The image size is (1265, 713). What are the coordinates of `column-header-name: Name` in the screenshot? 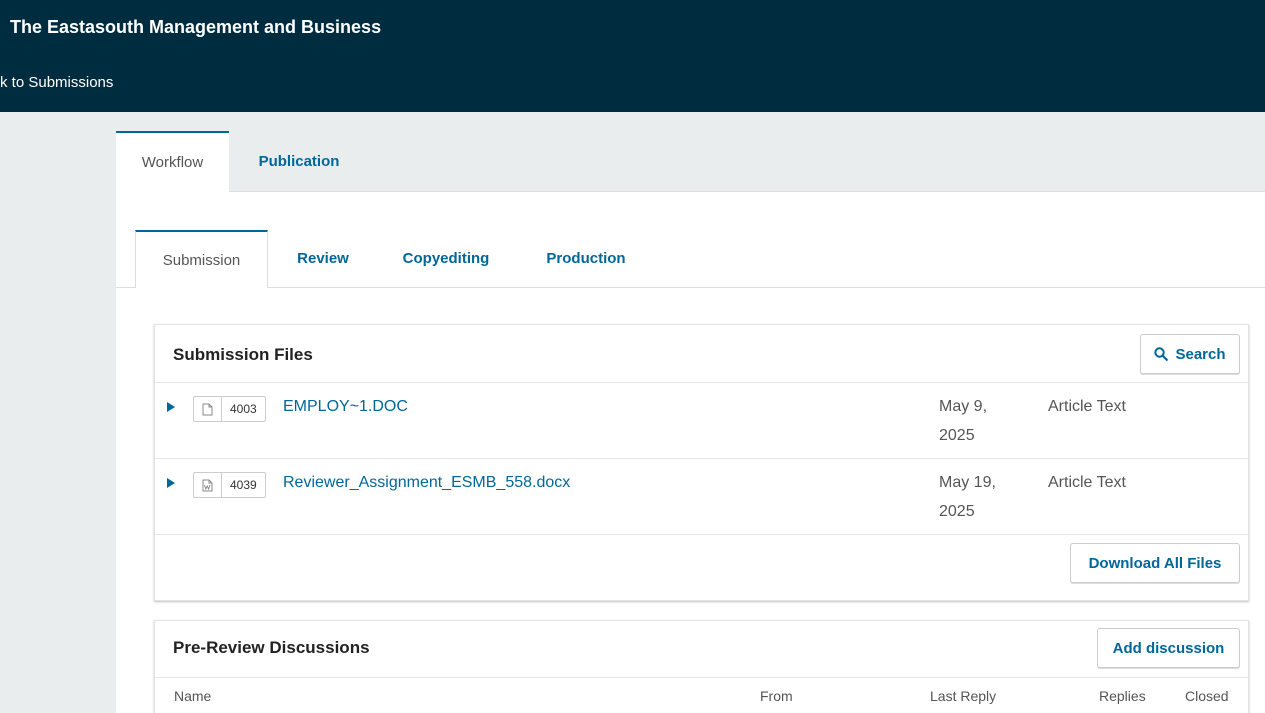 It's located at (193, 696).